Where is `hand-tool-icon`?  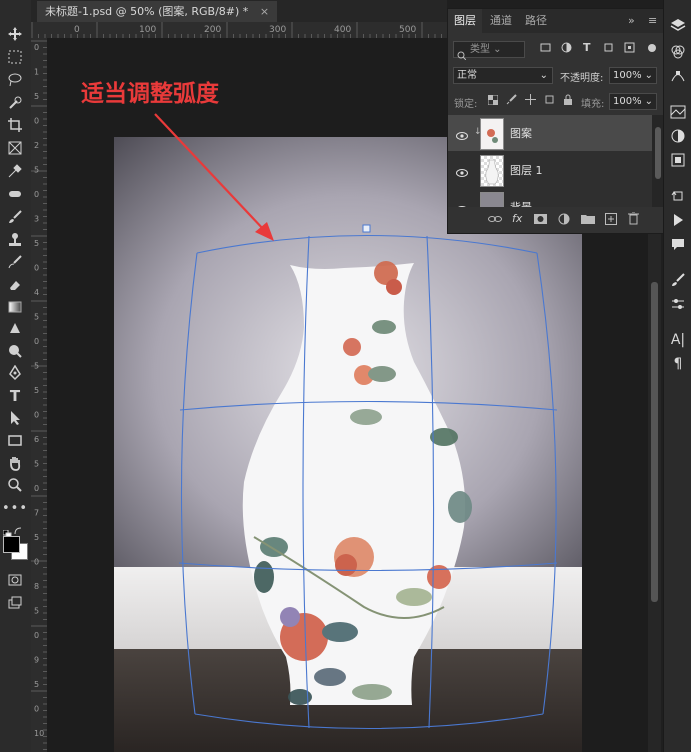
hand-tool-icon is located at coordinates (15, 463).